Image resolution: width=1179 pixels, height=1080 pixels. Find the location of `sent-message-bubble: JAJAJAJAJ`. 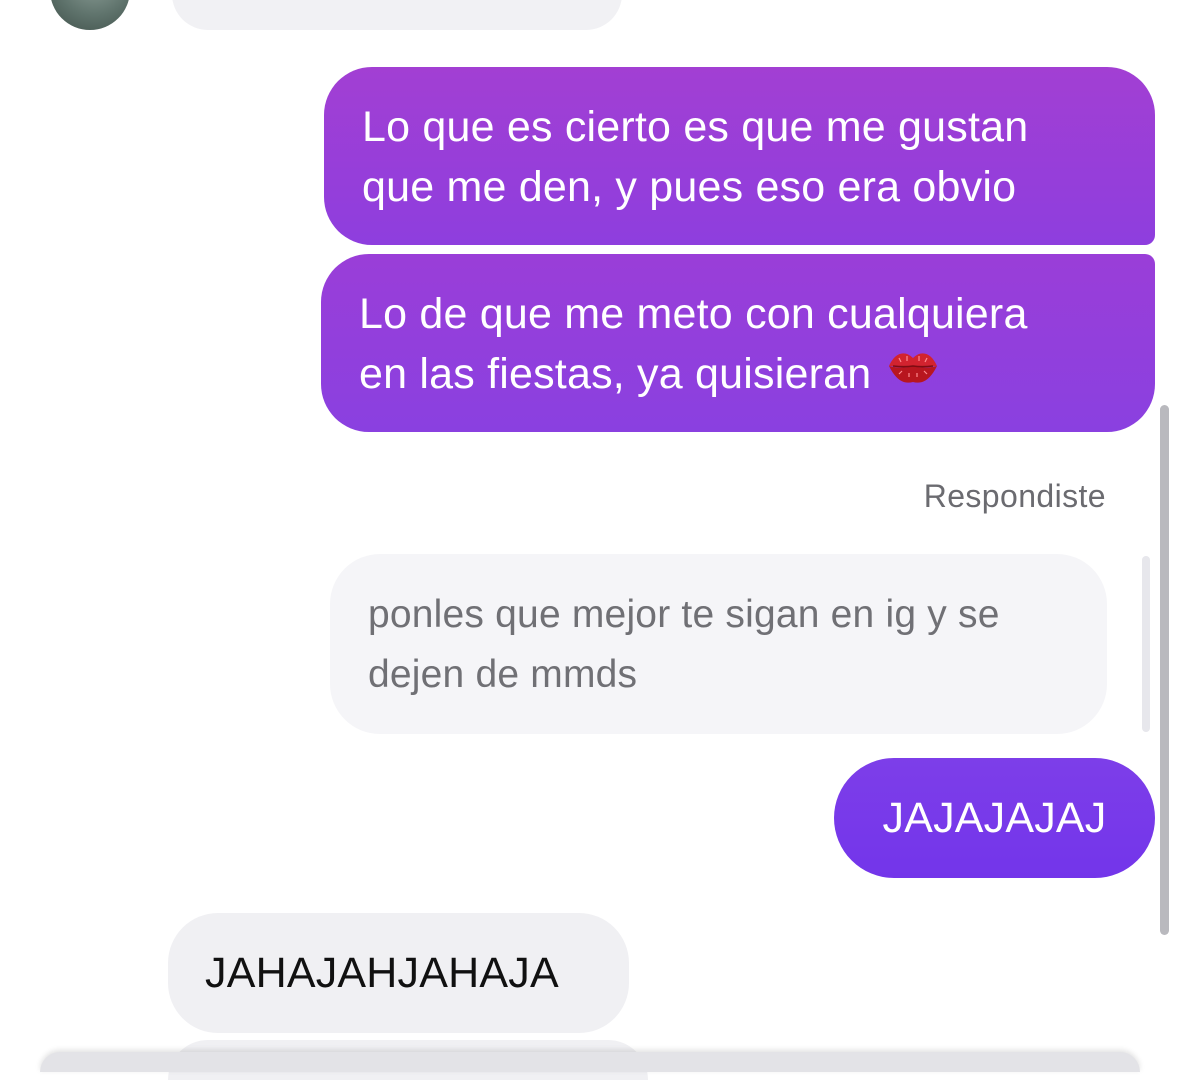

sent-message-bubble: JAJAJAJAJ is located at coordinates (994, 818).